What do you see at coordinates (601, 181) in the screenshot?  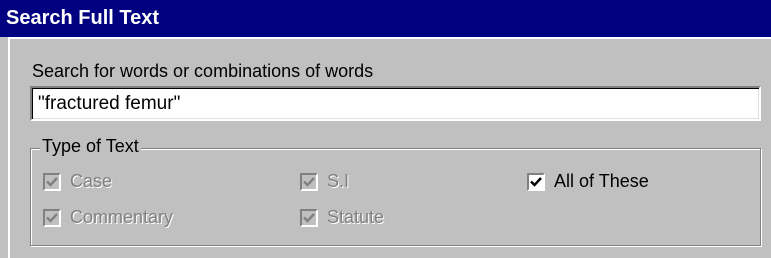 I see `all-of-these-checkbox-label: All of These` at bounding box center [601, 181].